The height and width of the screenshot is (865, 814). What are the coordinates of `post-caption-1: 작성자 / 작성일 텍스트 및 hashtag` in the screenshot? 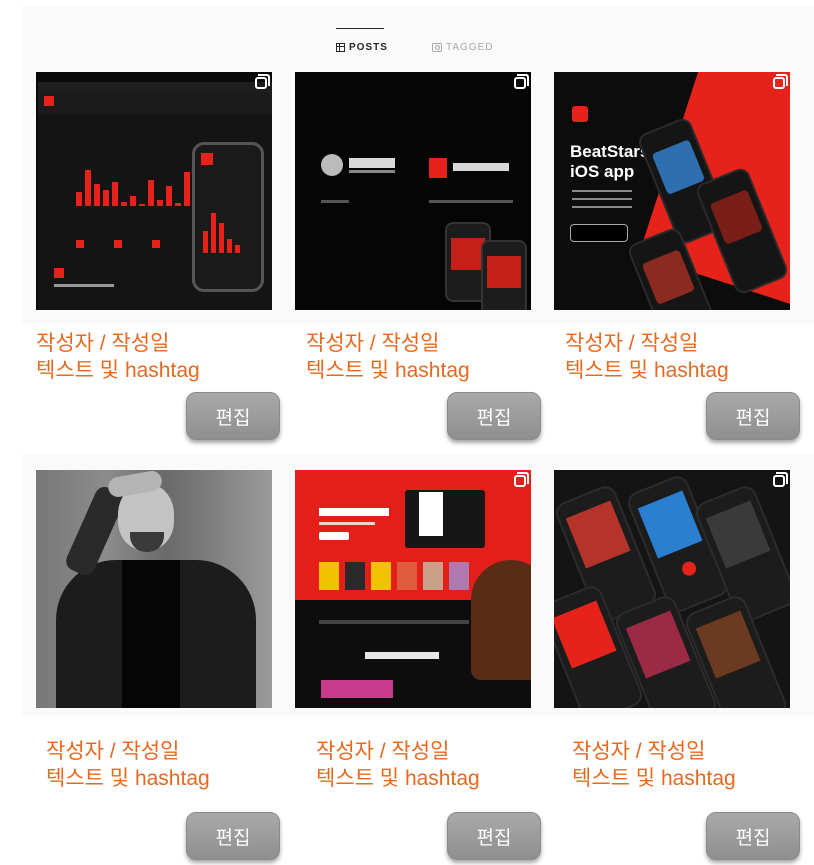 It's located at (118, 357).